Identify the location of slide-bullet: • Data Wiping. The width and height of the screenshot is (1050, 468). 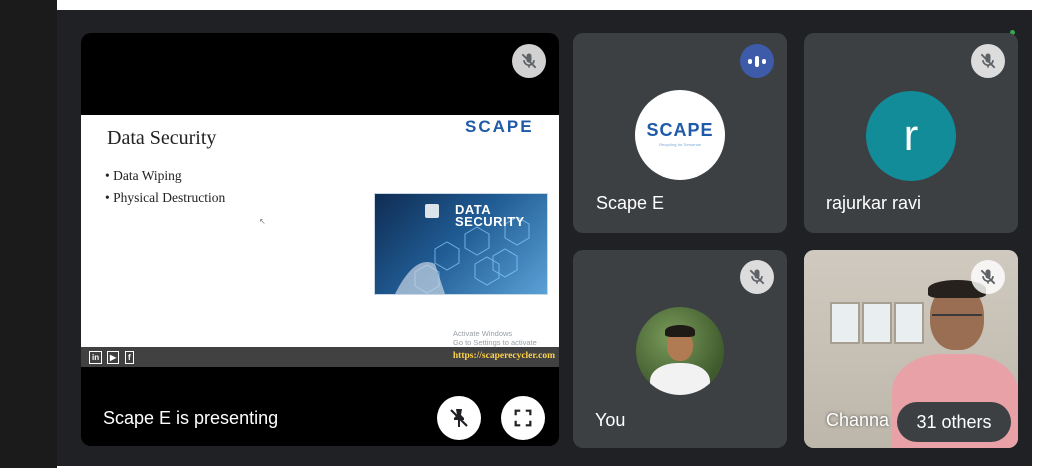
(143, 175).